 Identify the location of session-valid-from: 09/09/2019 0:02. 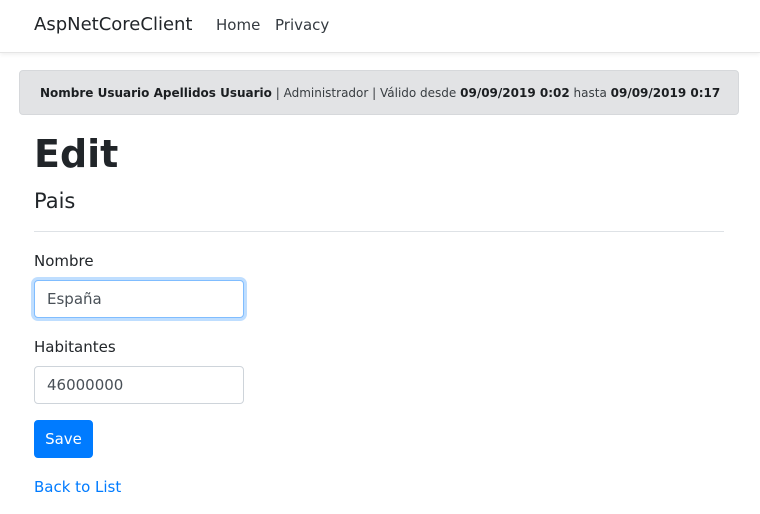
(515, 93).